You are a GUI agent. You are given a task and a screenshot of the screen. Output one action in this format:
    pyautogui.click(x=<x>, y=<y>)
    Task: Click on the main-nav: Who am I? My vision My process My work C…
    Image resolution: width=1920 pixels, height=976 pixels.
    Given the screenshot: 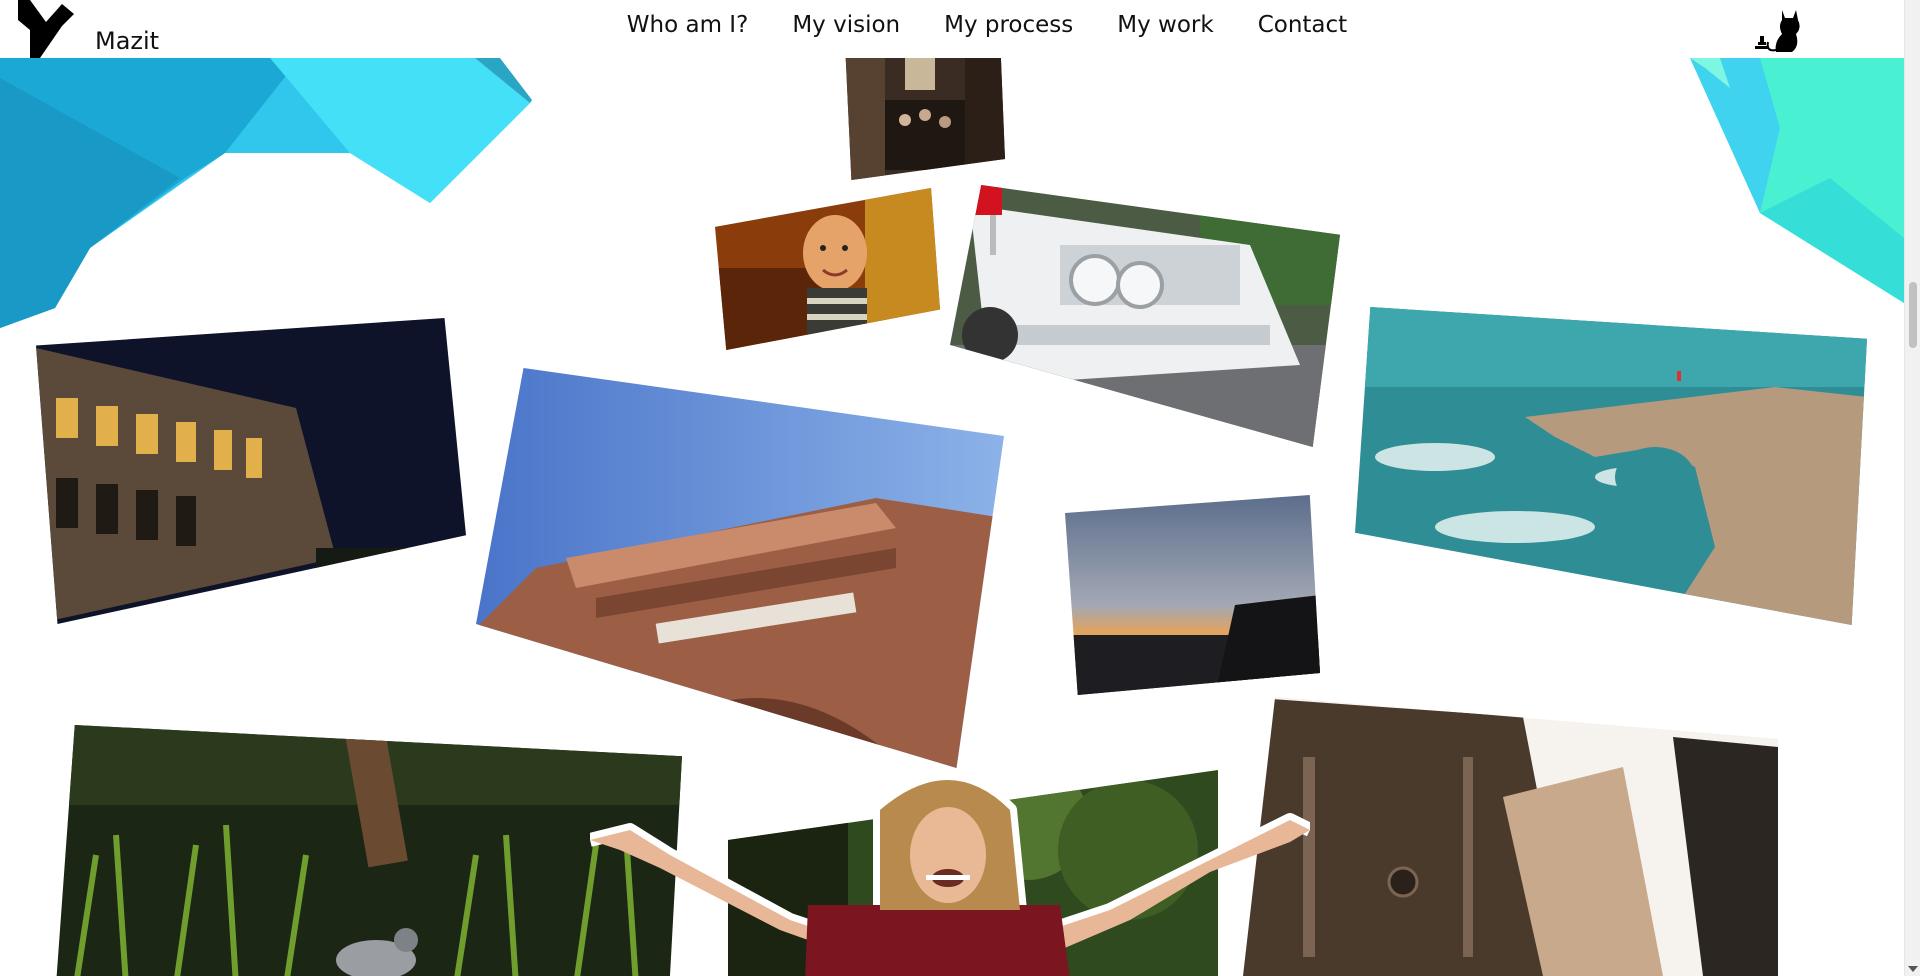 What is the action you would take?
    pyautogui.click(x=952, y=25)
    